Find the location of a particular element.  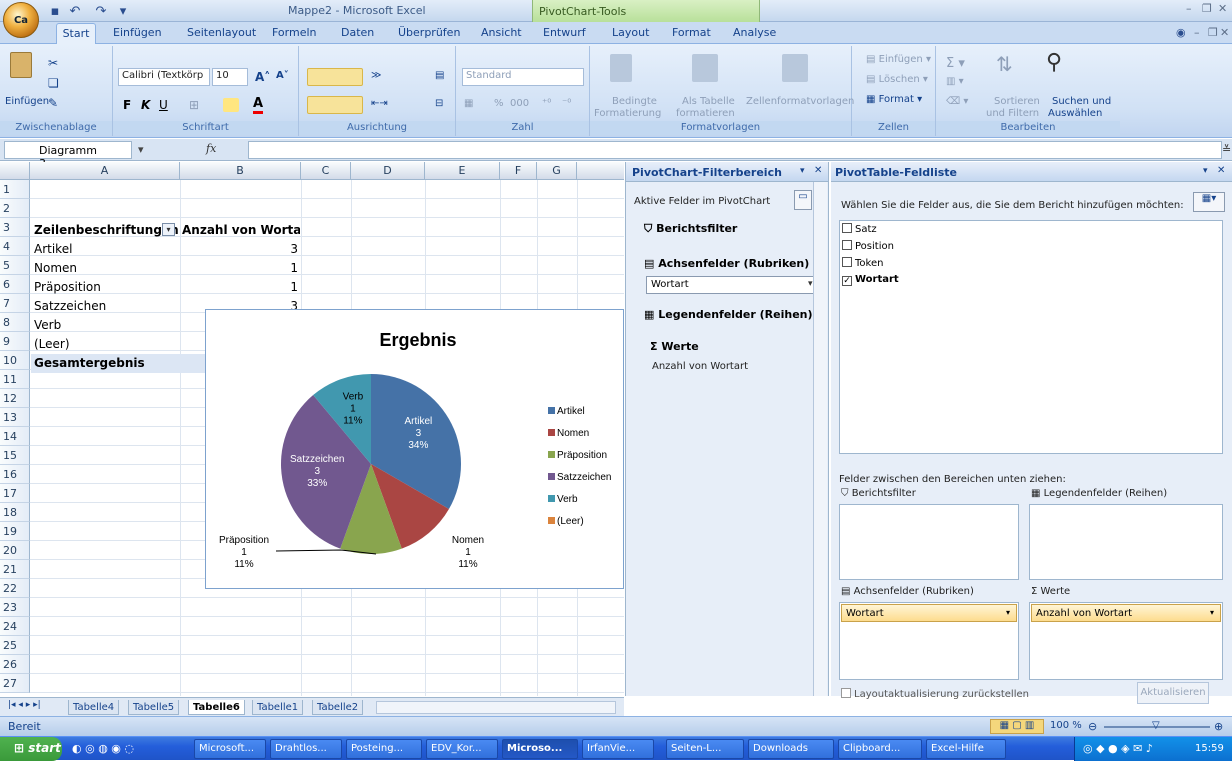

formula-input is located at coordinates (735, 150).